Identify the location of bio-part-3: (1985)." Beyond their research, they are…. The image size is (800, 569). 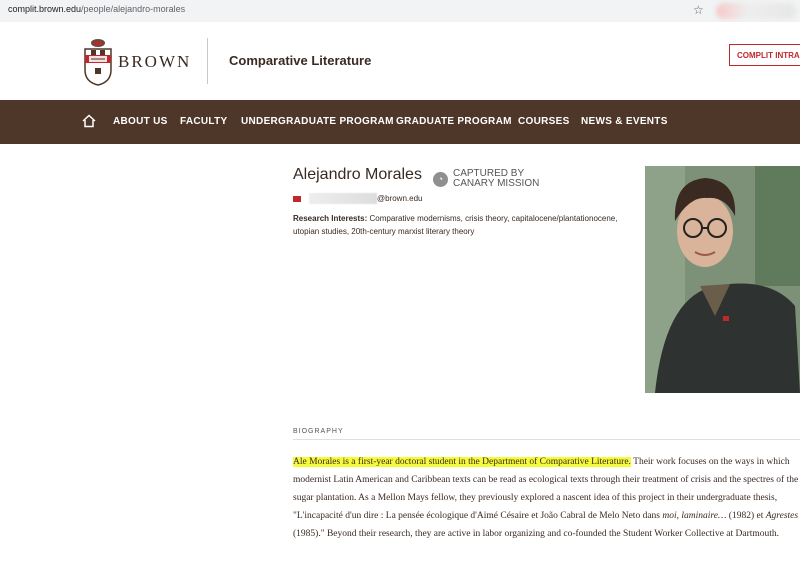
(536, 534).